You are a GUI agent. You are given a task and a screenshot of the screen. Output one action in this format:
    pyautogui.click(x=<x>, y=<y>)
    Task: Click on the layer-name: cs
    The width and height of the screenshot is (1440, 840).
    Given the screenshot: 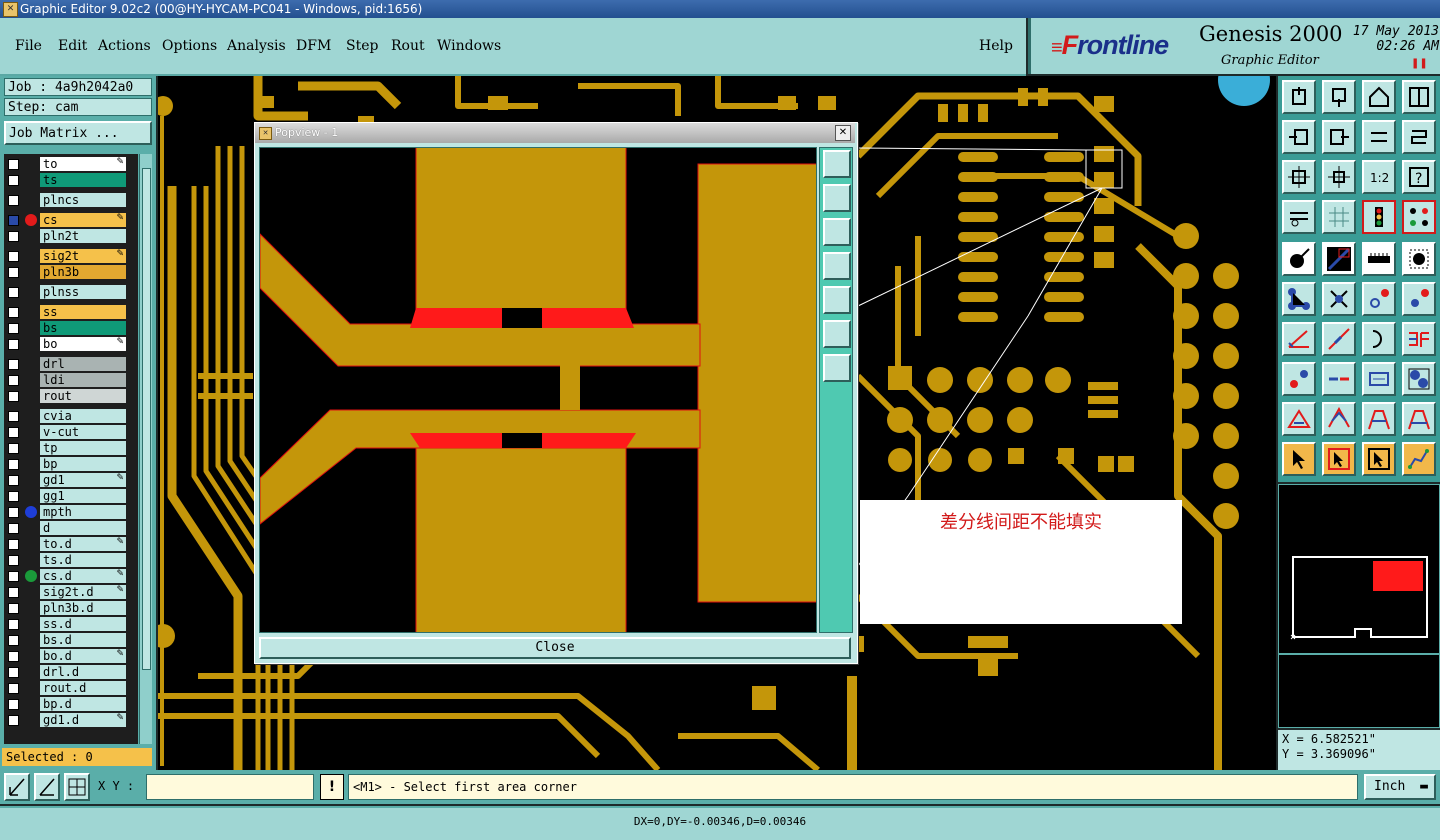 What is the action you would take?
    pyautogui.click(x=83, y=220)
    